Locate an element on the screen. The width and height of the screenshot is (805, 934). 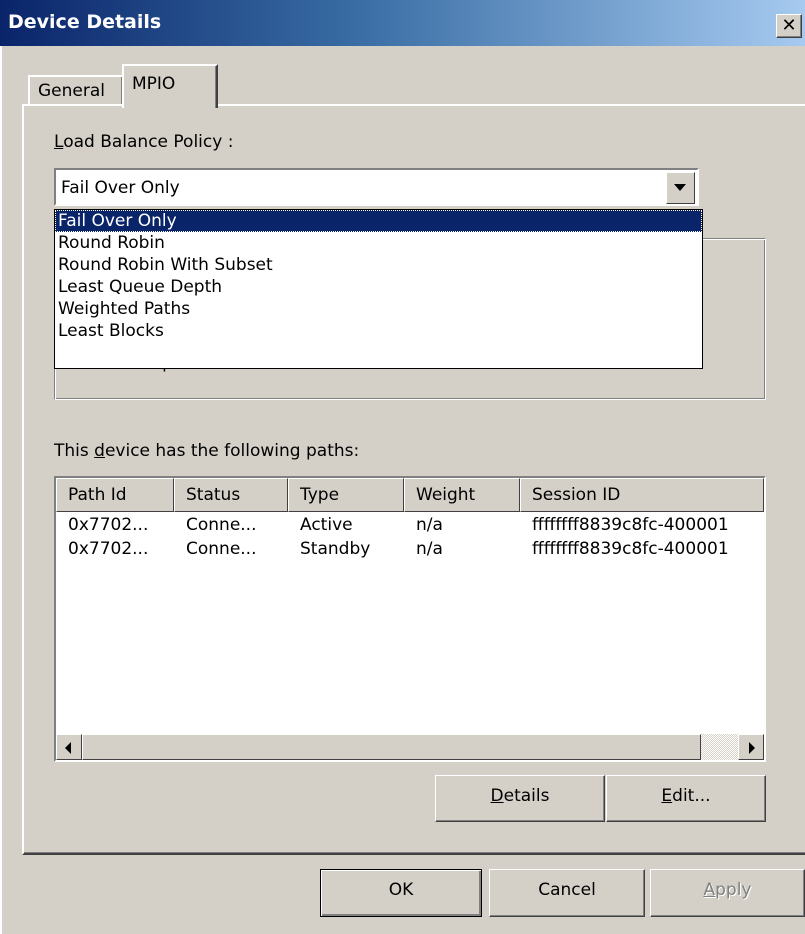
scroll-left-arrow-icon is located at coordinates (68, 748).